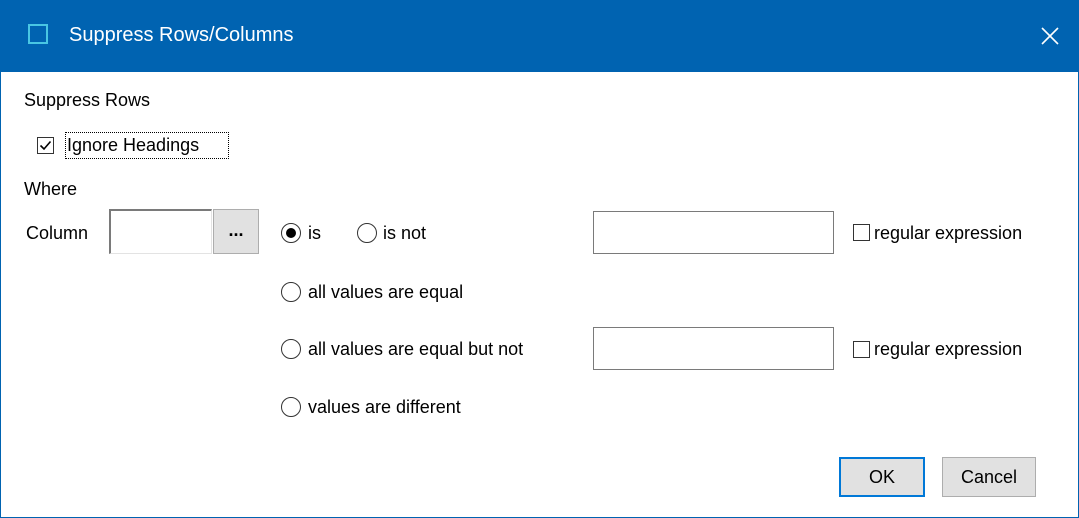  Describe the element at coordinates (291, 292) in the screenshot. I see `radio-all-equal` at that location.